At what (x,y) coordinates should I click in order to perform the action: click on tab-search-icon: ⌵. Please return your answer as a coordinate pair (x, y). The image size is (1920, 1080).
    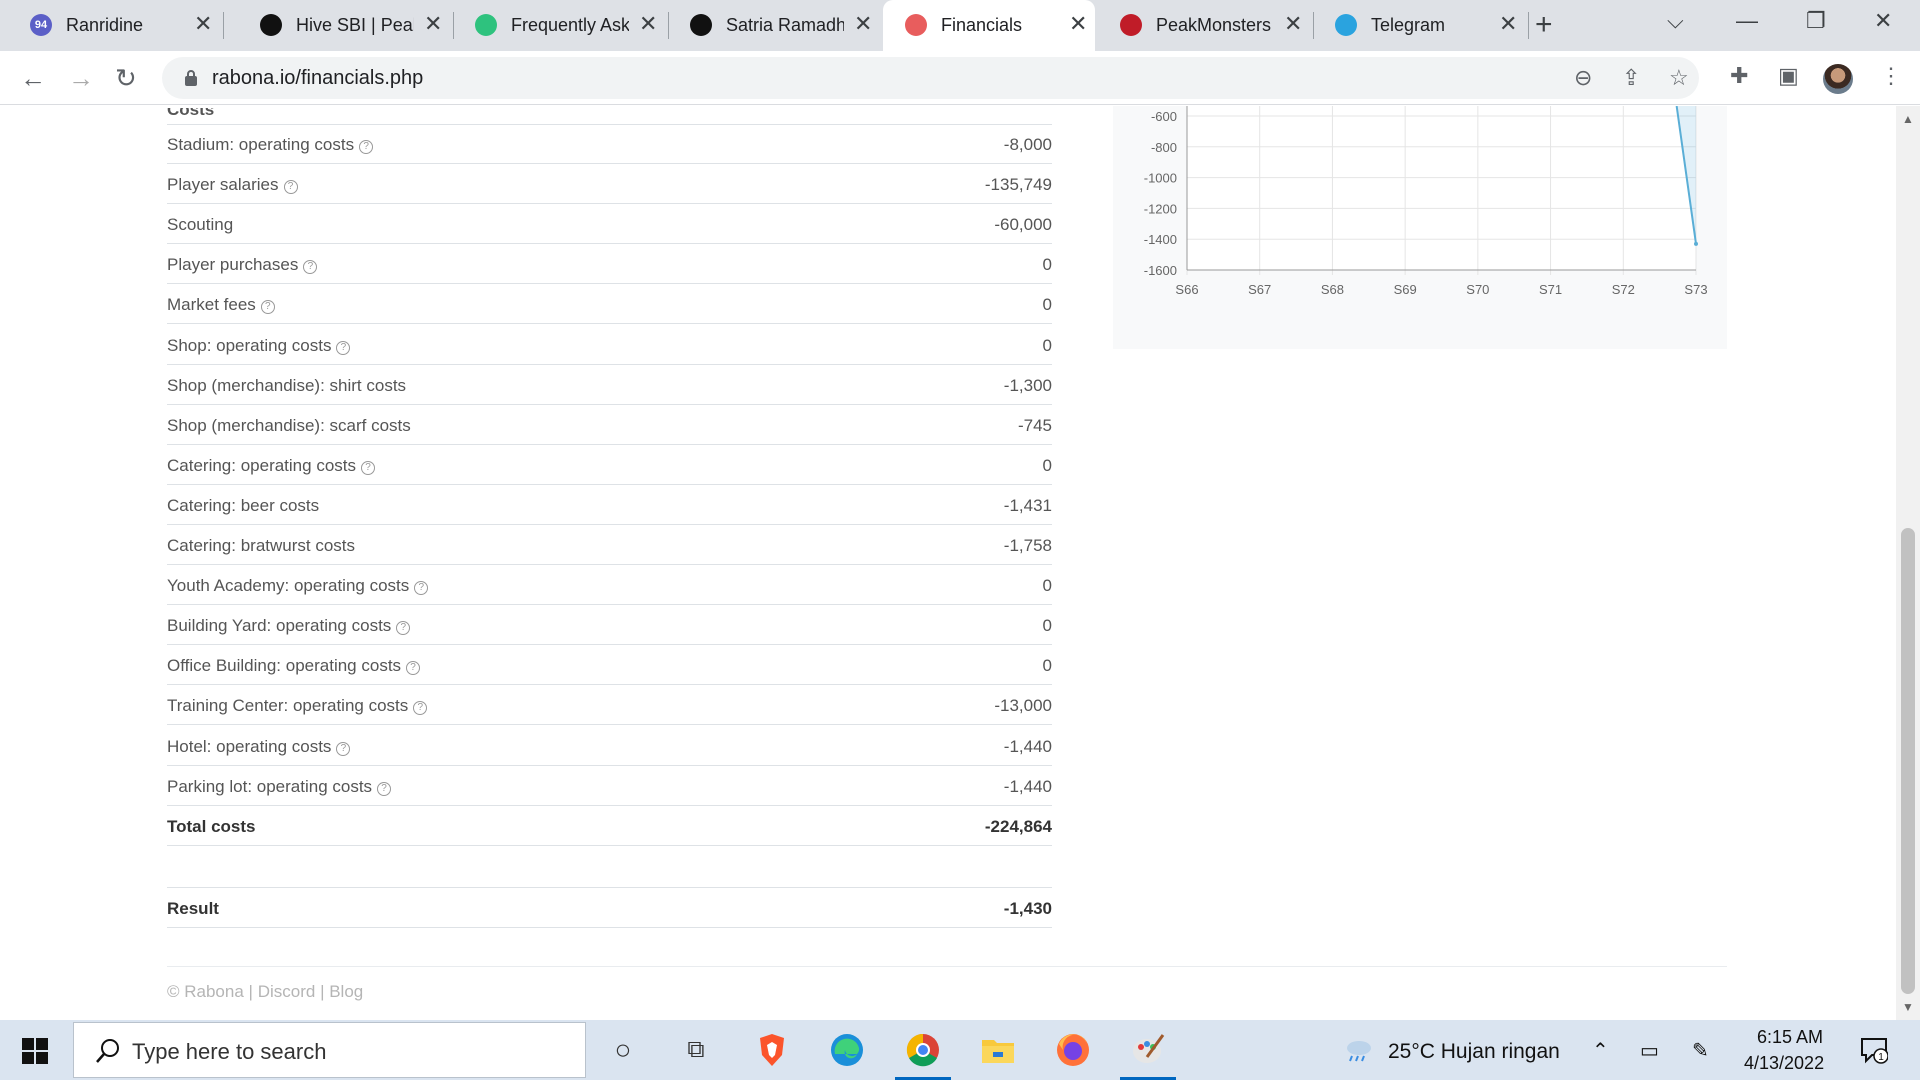
    Looking at the image, I should click on (1675, 21).